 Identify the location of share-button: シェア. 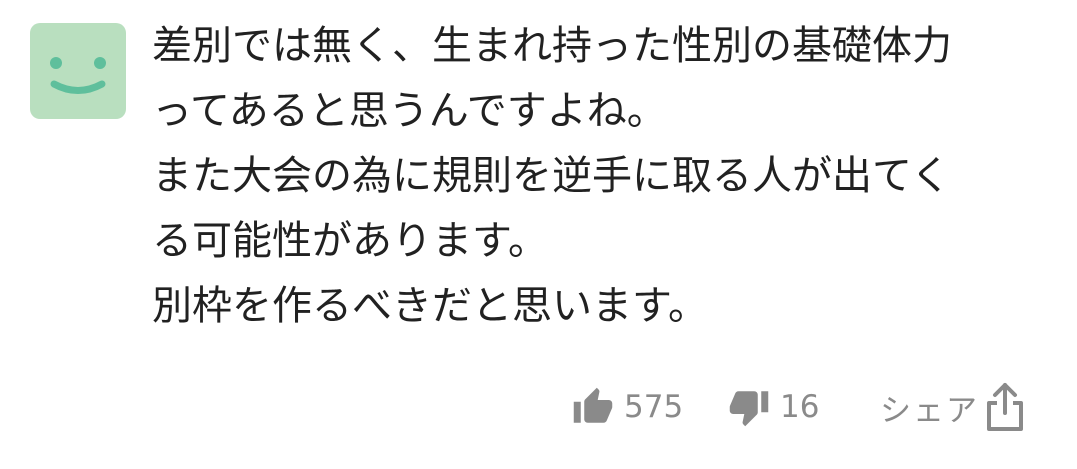
(953, 407).